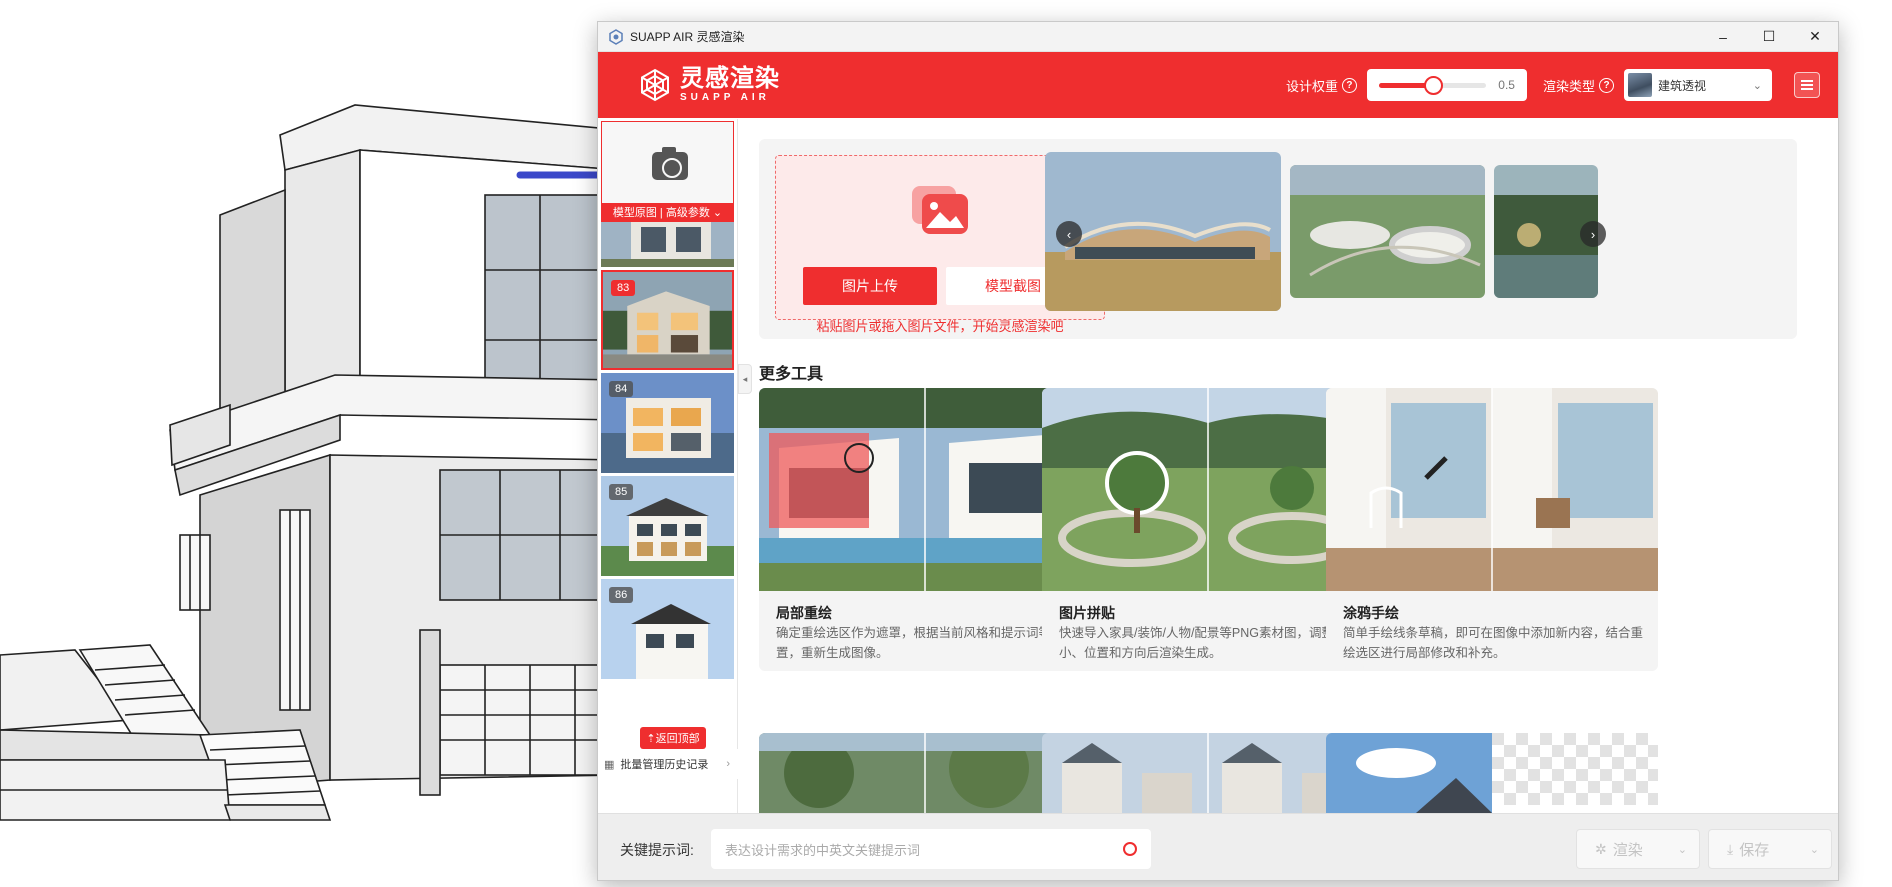 The height and width of the screenshot is (887, 1892). I want to click on history-item: 84, so click(667, 423).